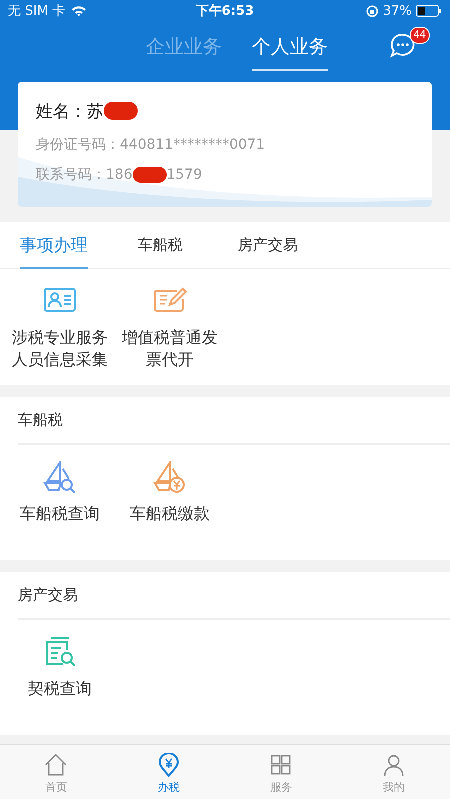 The width and height of the screenshot is (450, 799). Describe the element at coordinates (60, 668) in the screenshot. I see `service-item: 契税查询` at that location.